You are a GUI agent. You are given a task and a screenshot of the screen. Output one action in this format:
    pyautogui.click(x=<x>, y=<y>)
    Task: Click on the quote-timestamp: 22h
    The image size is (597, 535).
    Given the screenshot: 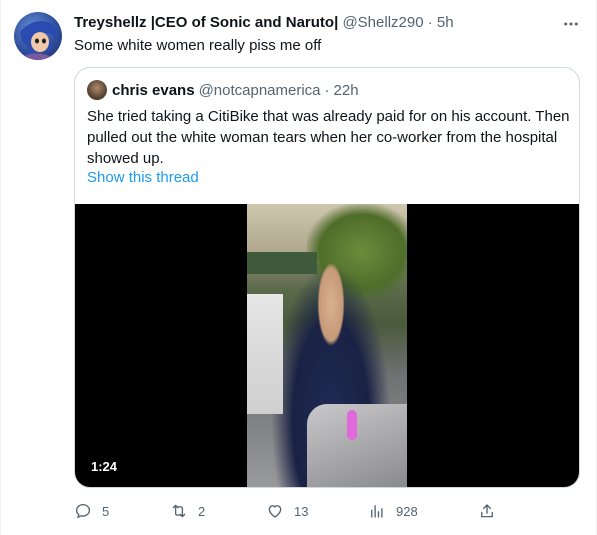 What is the action you would take?
    pyautogui.click(x=346, y=90)
    